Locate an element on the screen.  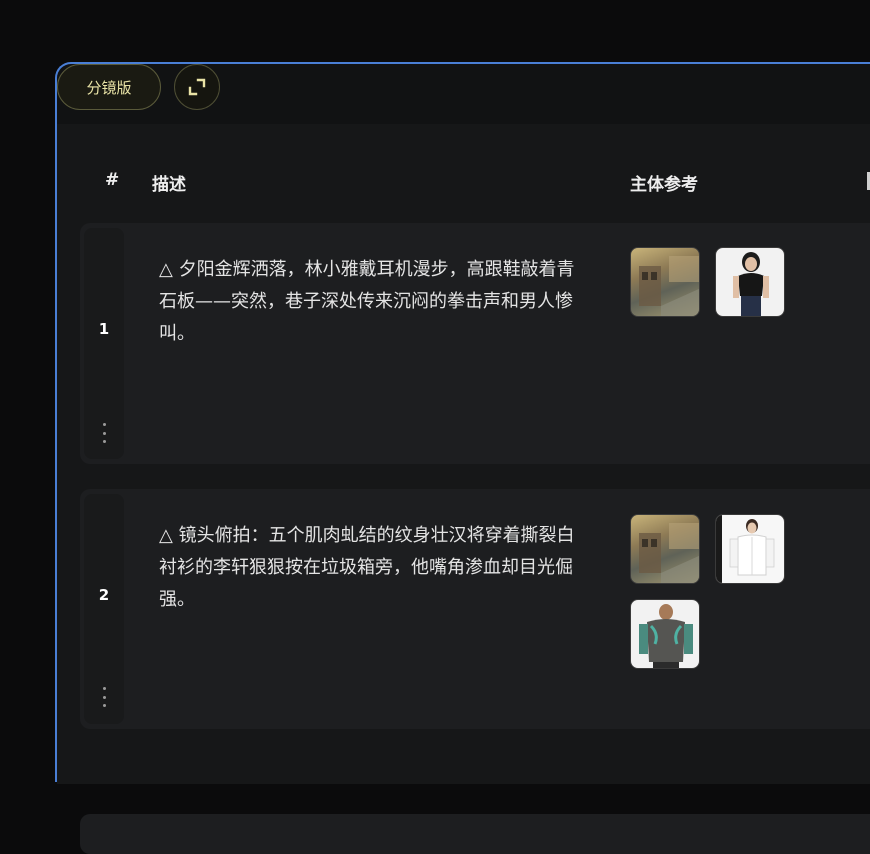
row-number: 1 is located at coordinates (104, 329).